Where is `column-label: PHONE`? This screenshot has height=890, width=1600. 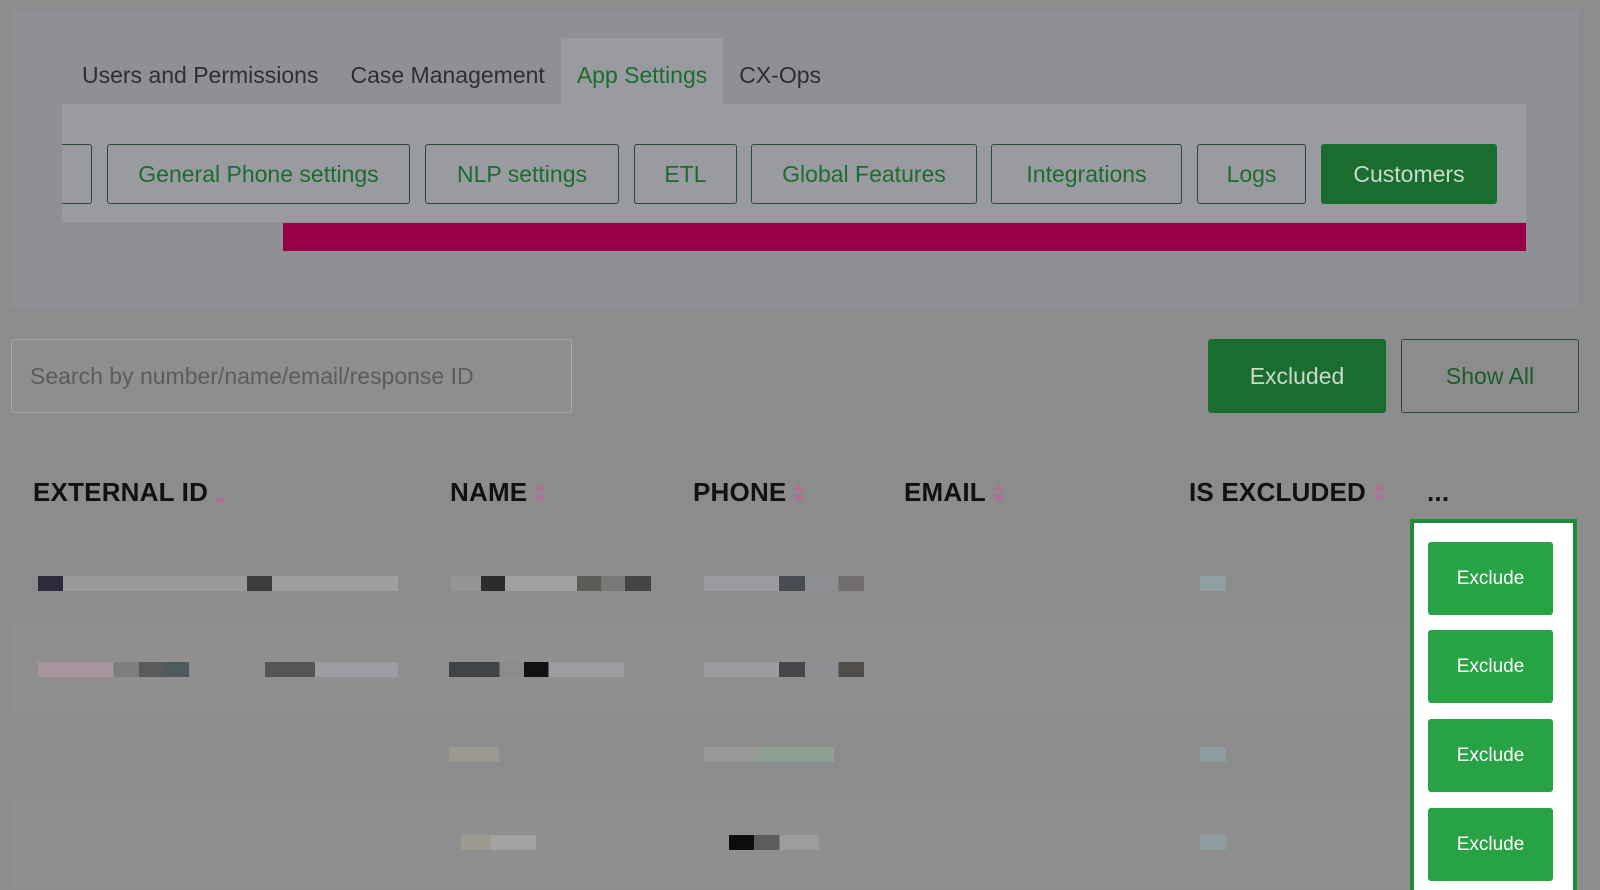
column-label: PHONE is located at coordinates (740, 492).